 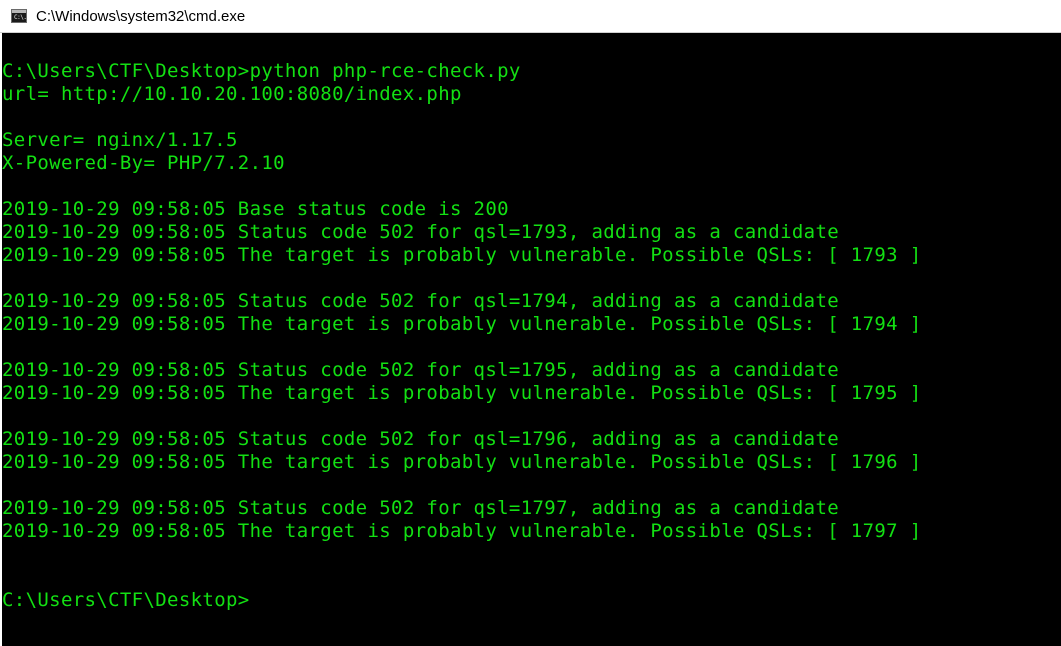 I want to click on cmd-icon-glyph: C:\., so click(x=20, y=17).